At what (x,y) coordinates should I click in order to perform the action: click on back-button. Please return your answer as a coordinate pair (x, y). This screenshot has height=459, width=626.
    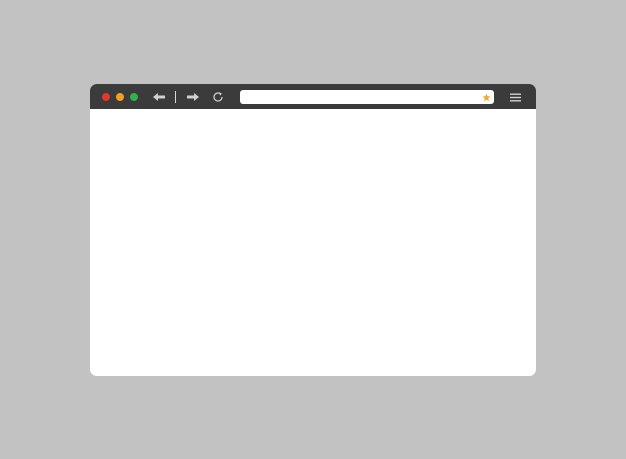
    Looking at the image, I should click on (159, 97).